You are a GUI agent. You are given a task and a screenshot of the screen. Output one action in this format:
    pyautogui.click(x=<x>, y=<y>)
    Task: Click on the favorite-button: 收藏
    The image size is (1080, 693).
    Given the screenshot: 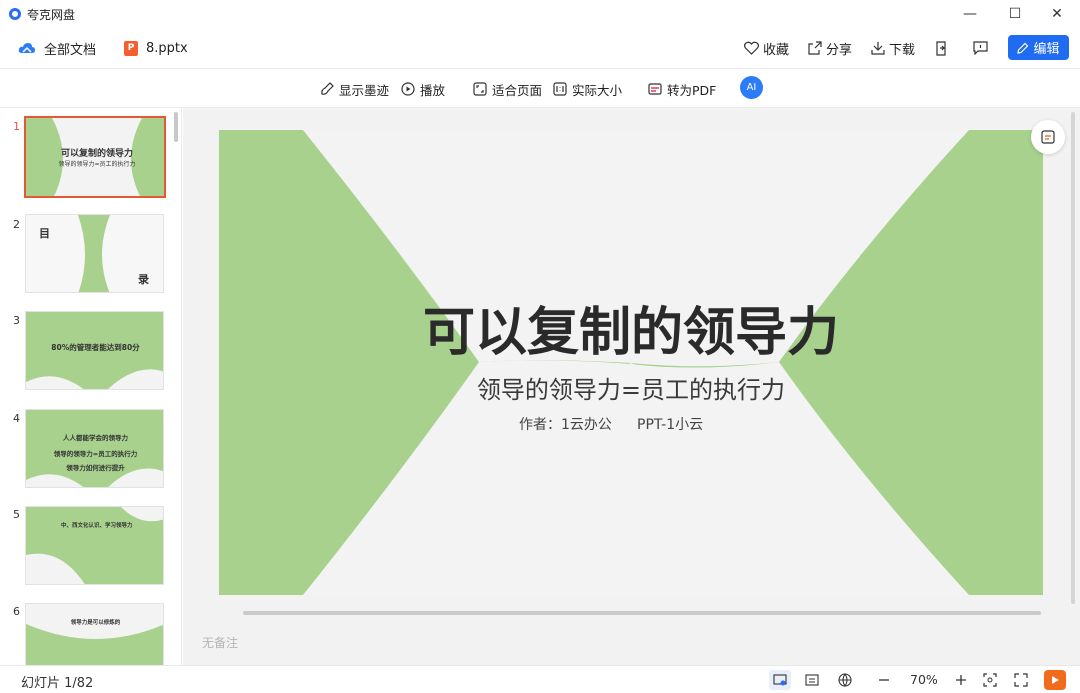 What is the action you would take?
    pyautogui.click(x=766, y=48)
    